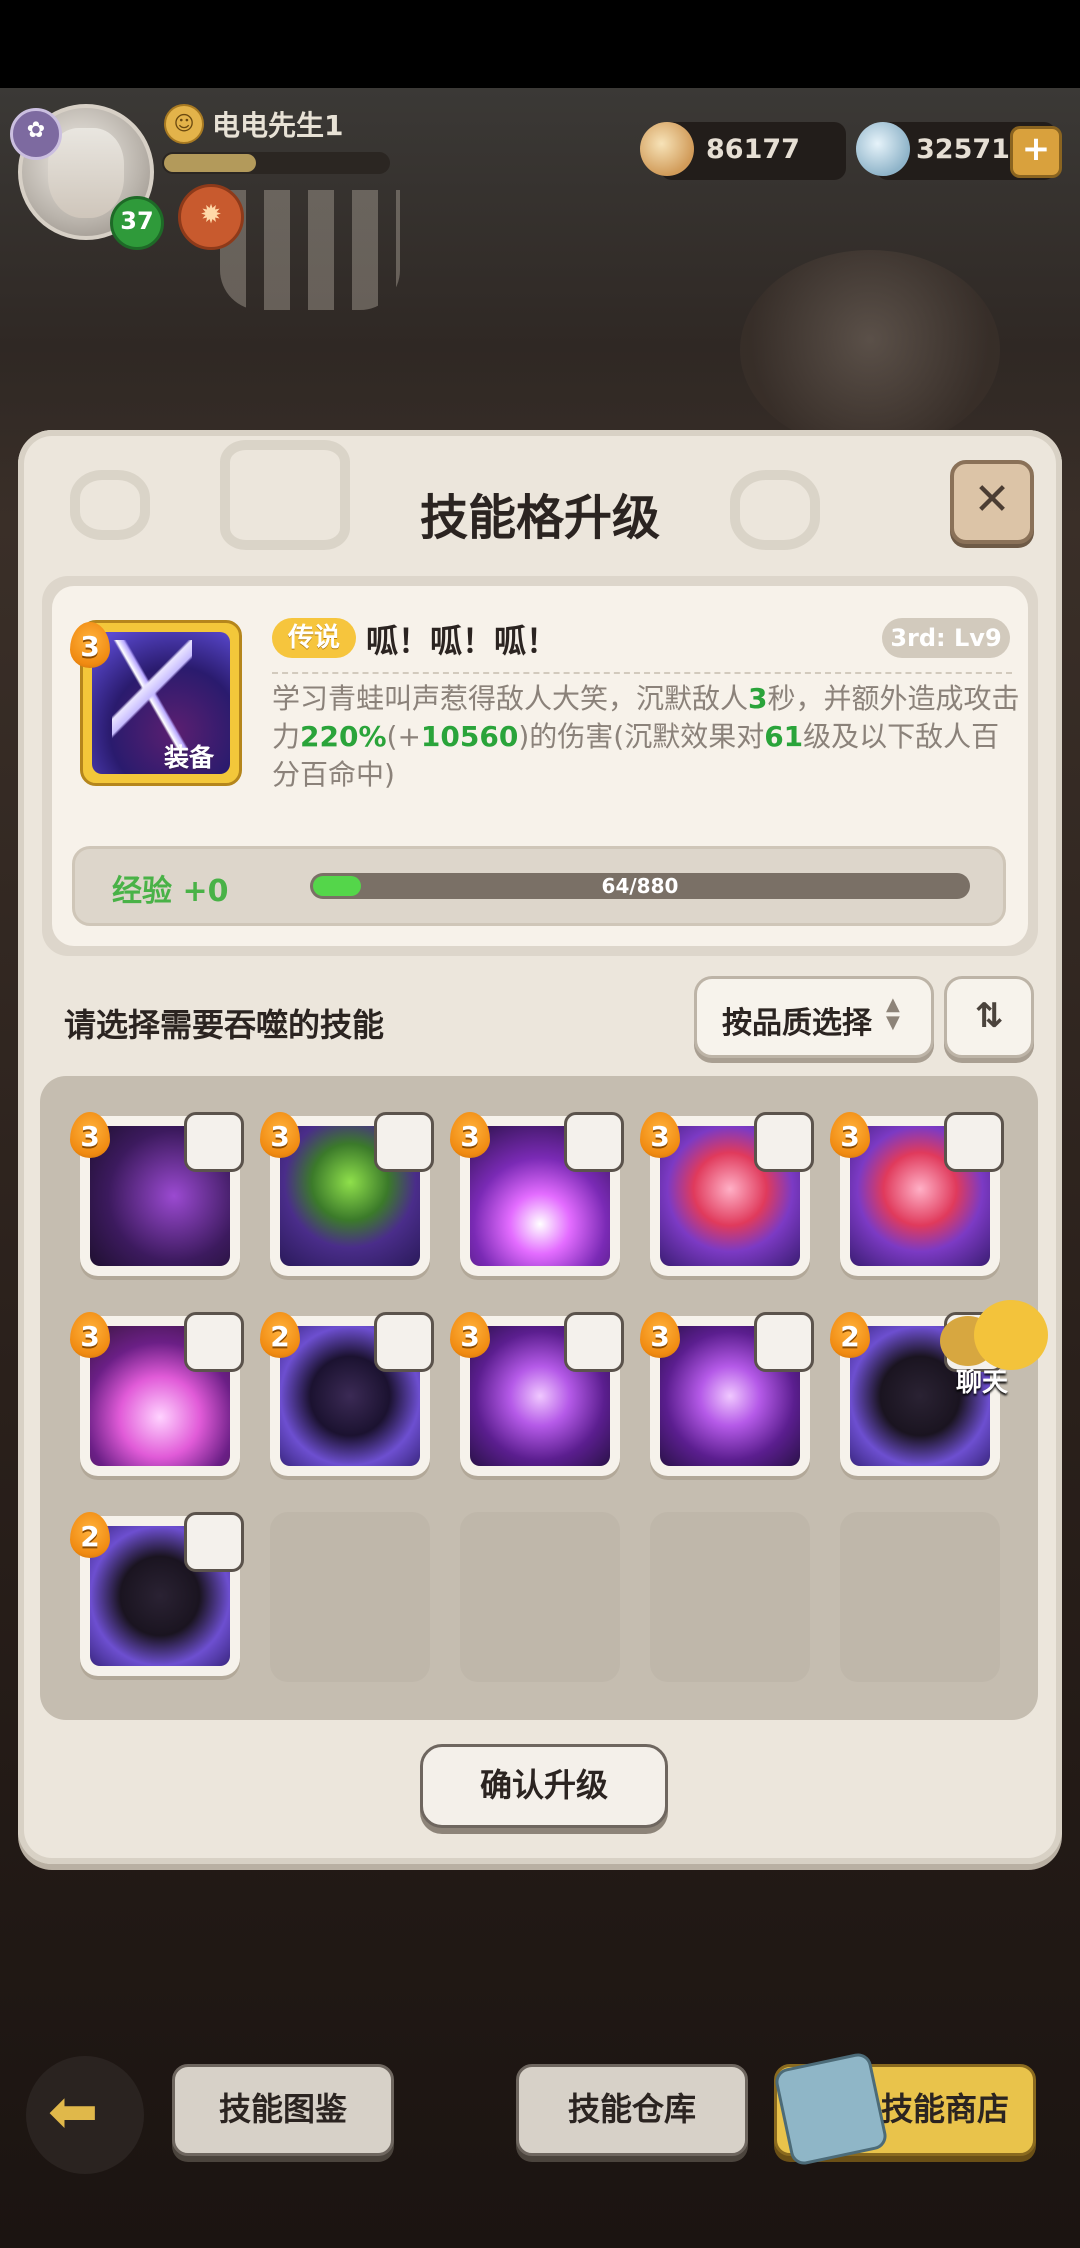 The width and height of the screenshot is (1080, 2248). I want to click on close-button: ✕, so click(992, 502).